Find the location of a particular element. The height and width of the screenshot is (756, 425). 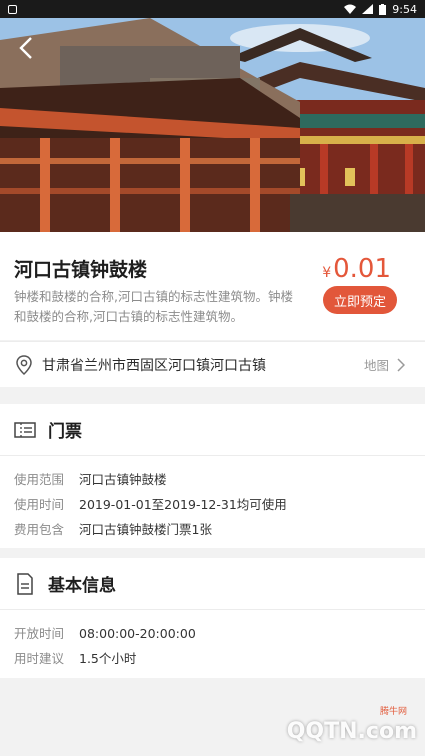

detail-key: 开放时间 is located at coordinates (39, 633).